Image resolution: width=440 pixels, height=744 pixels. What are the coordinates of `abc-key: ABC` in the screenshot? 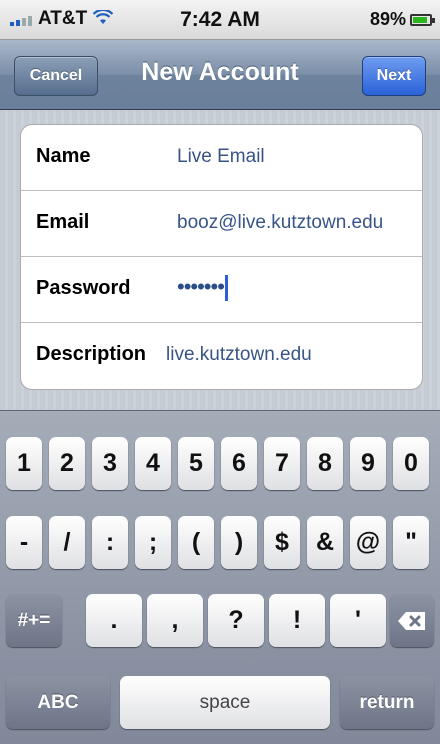 It's located at (58, 702).